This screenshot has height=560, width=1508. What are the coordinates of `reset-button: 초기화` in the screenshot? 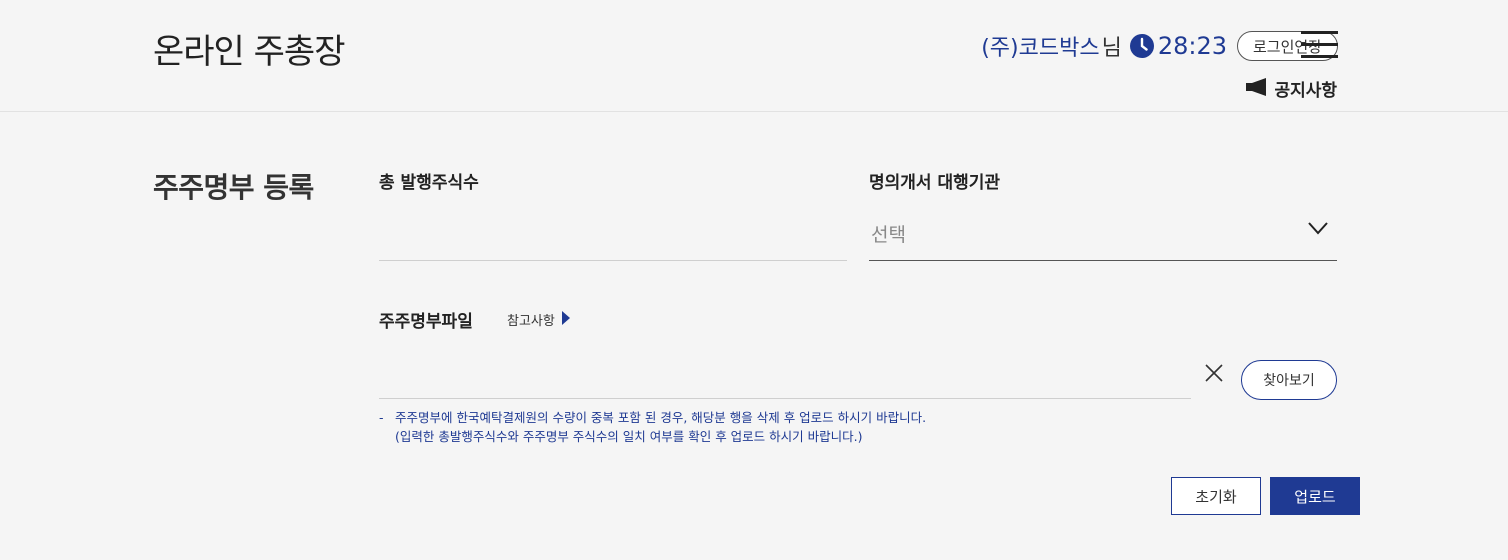 It's located at (1216, 496).